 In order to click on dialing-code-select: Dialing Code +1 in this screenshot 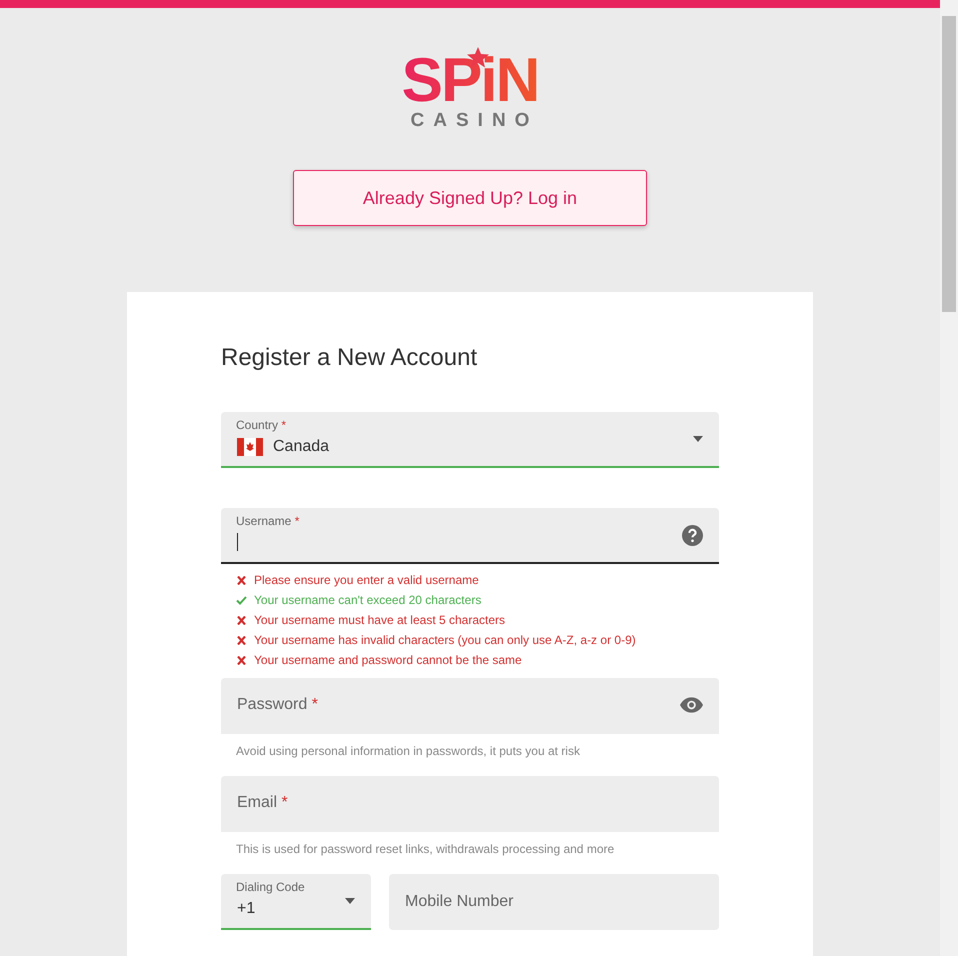, I will do `click(296, 902)`.